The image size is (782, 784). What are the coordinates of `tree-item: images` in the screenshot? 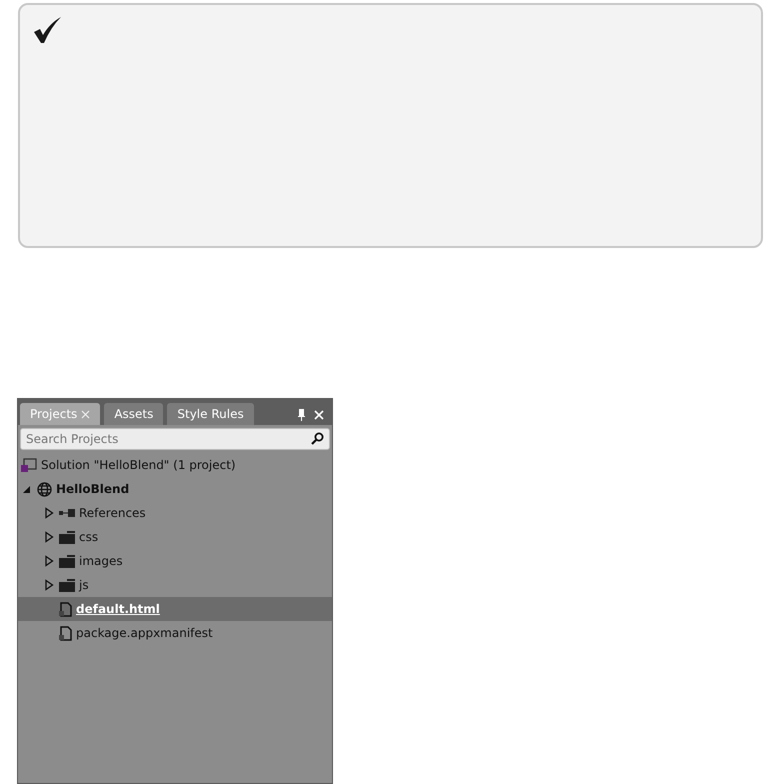 It's located at (175, 561).